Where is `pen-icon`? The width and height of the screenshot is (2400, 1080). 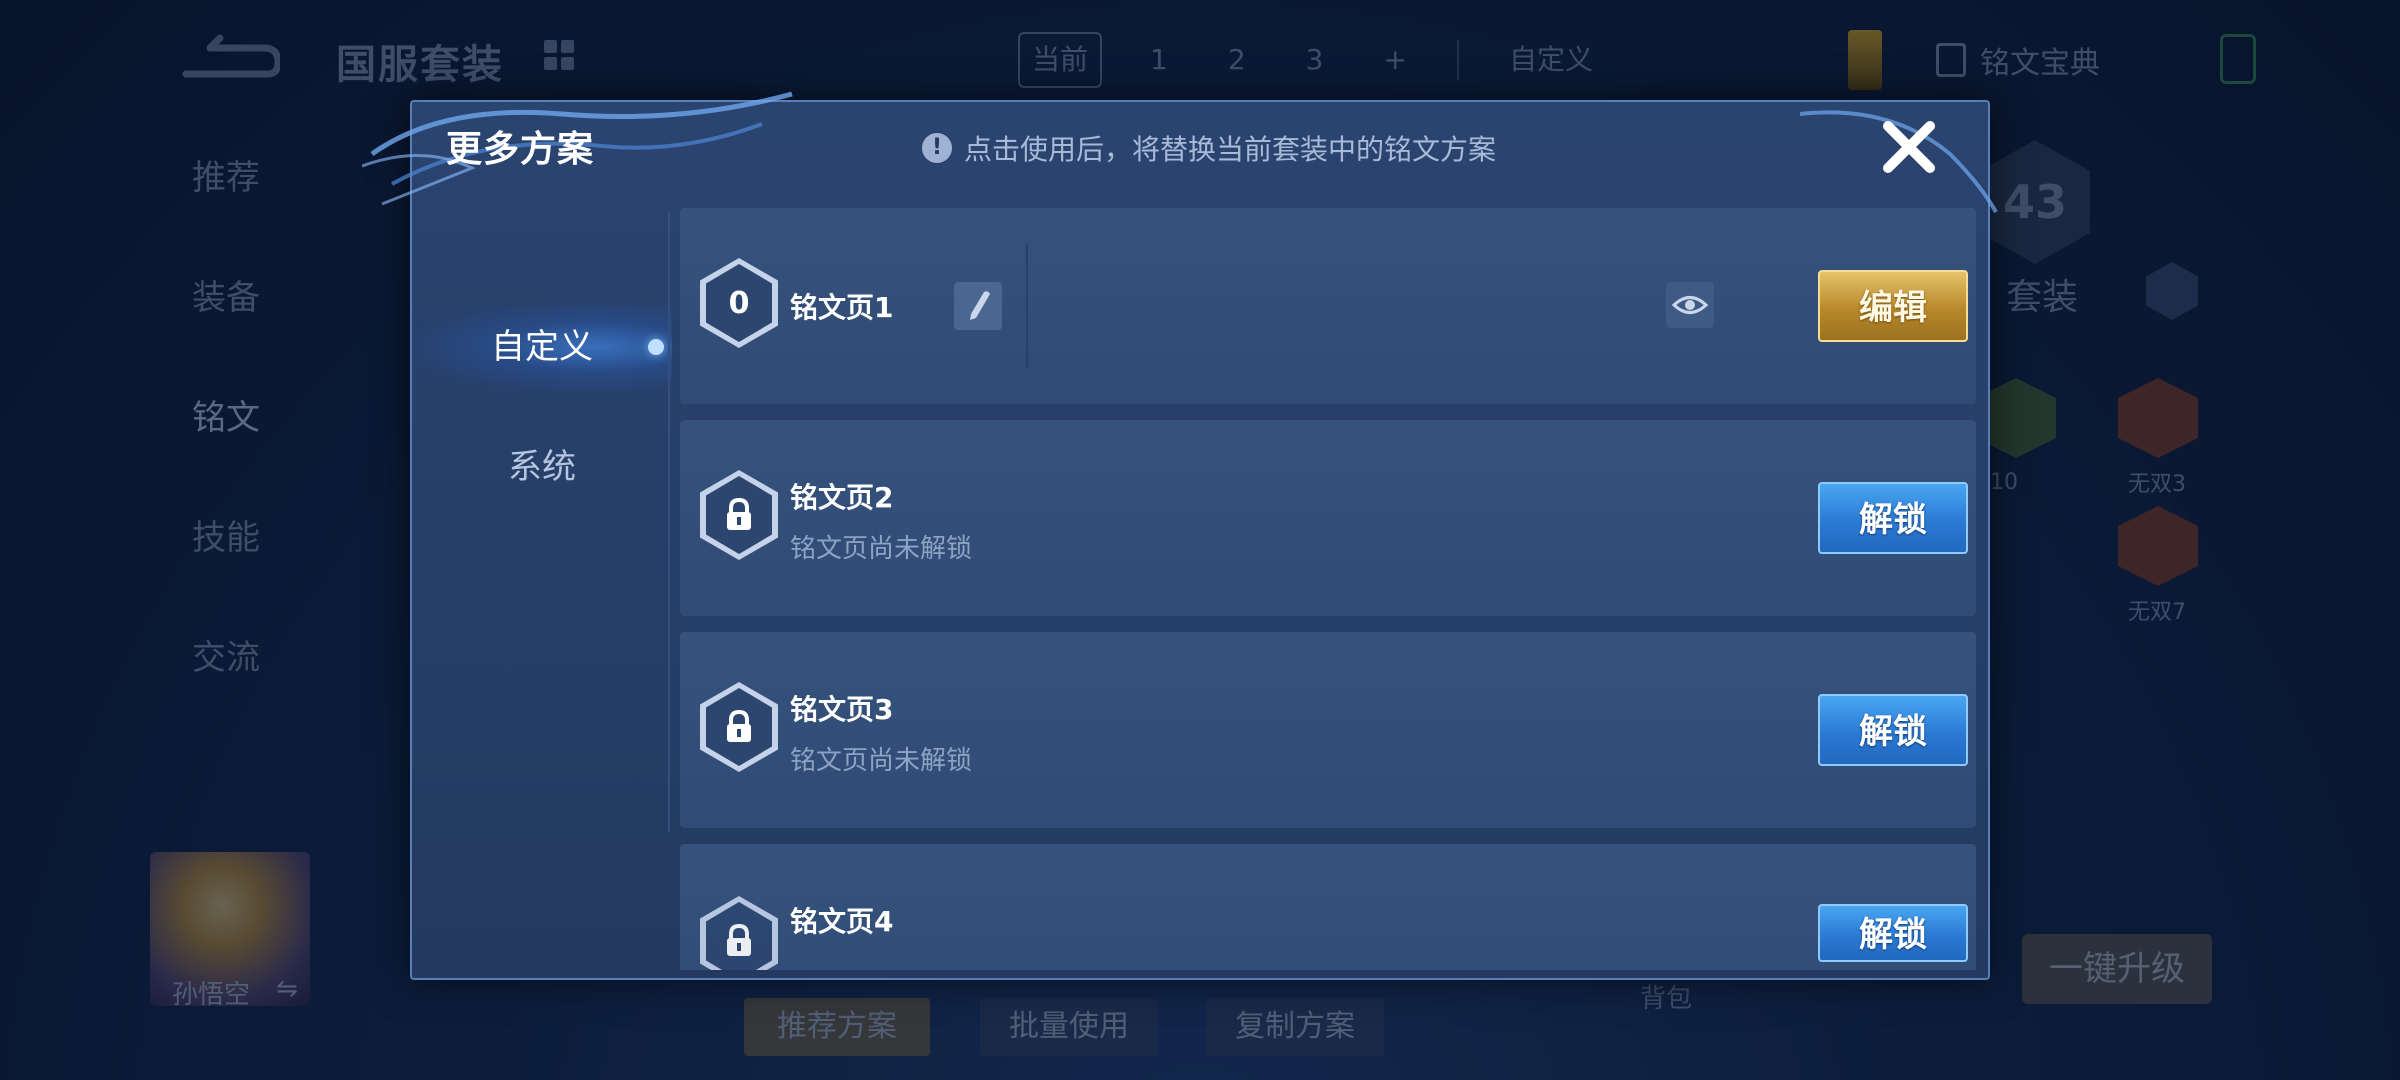
pen-icon is located at coordinates (980, 305).